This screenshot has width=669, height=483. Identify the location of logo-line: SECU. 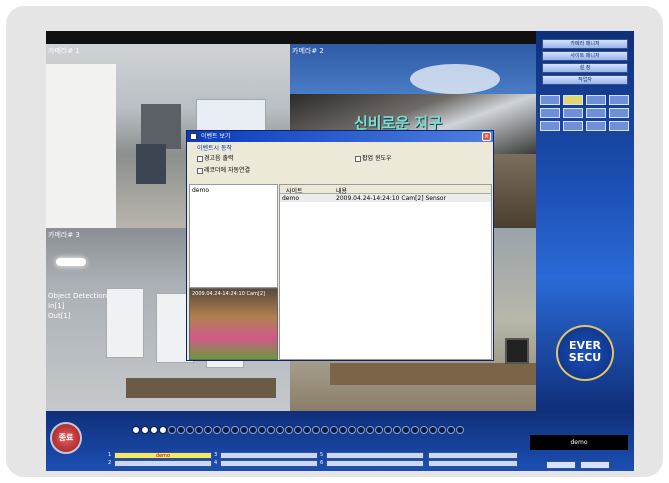
(585, 357).